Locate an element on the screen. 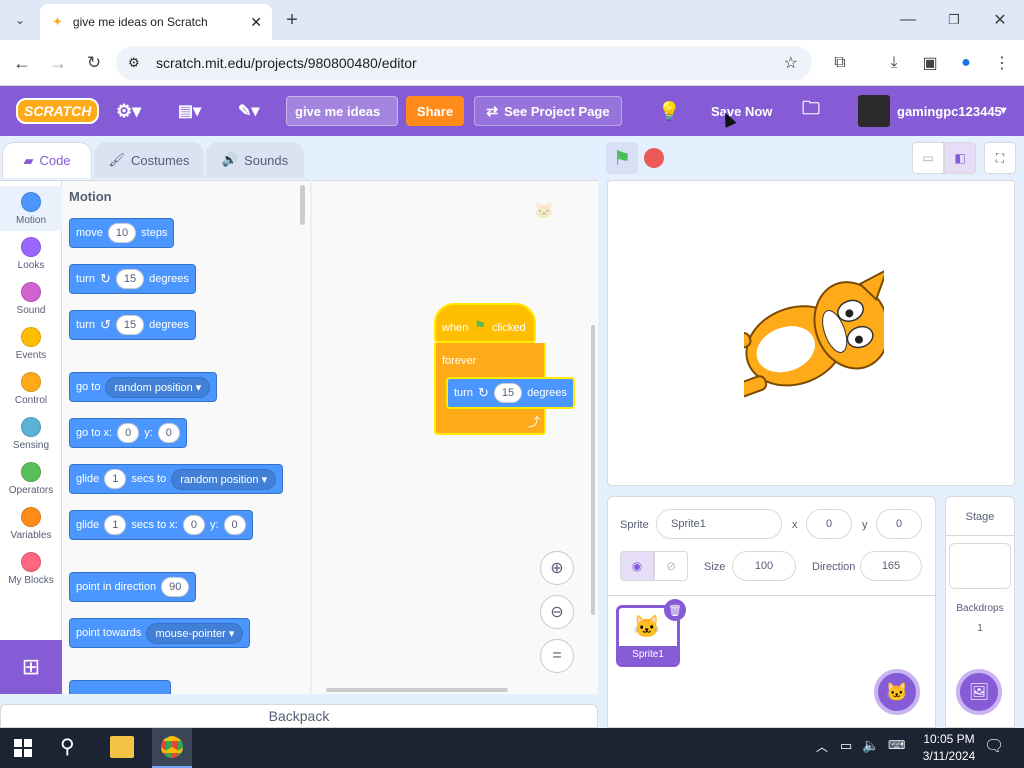  choose-sprite-button: 🐱 is located at coordinates (897, 692).